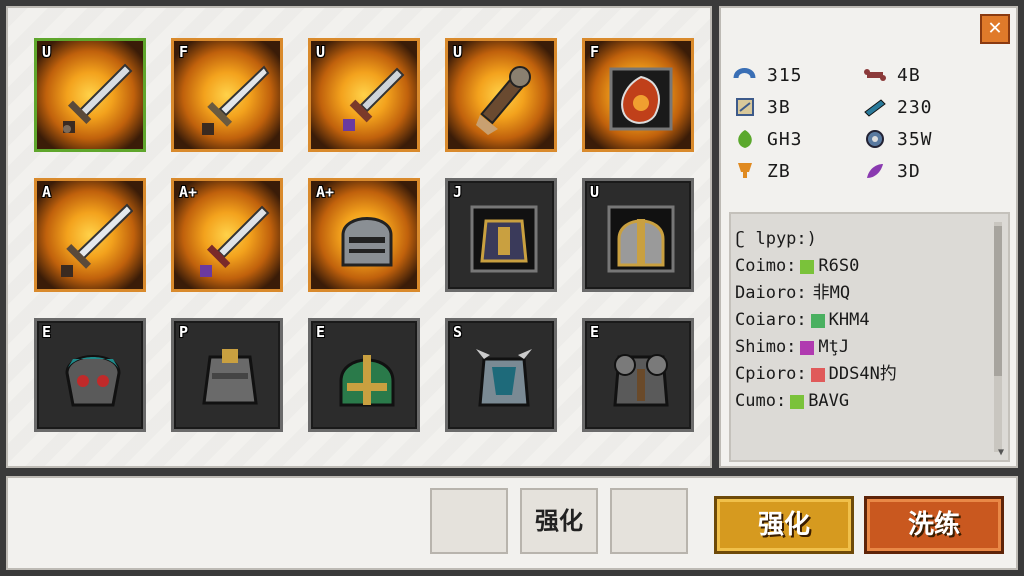 Image resolution: width=1024 pixels, height=576 pixels. I want to click on detail-label: Daioro:, so click(771, 293).